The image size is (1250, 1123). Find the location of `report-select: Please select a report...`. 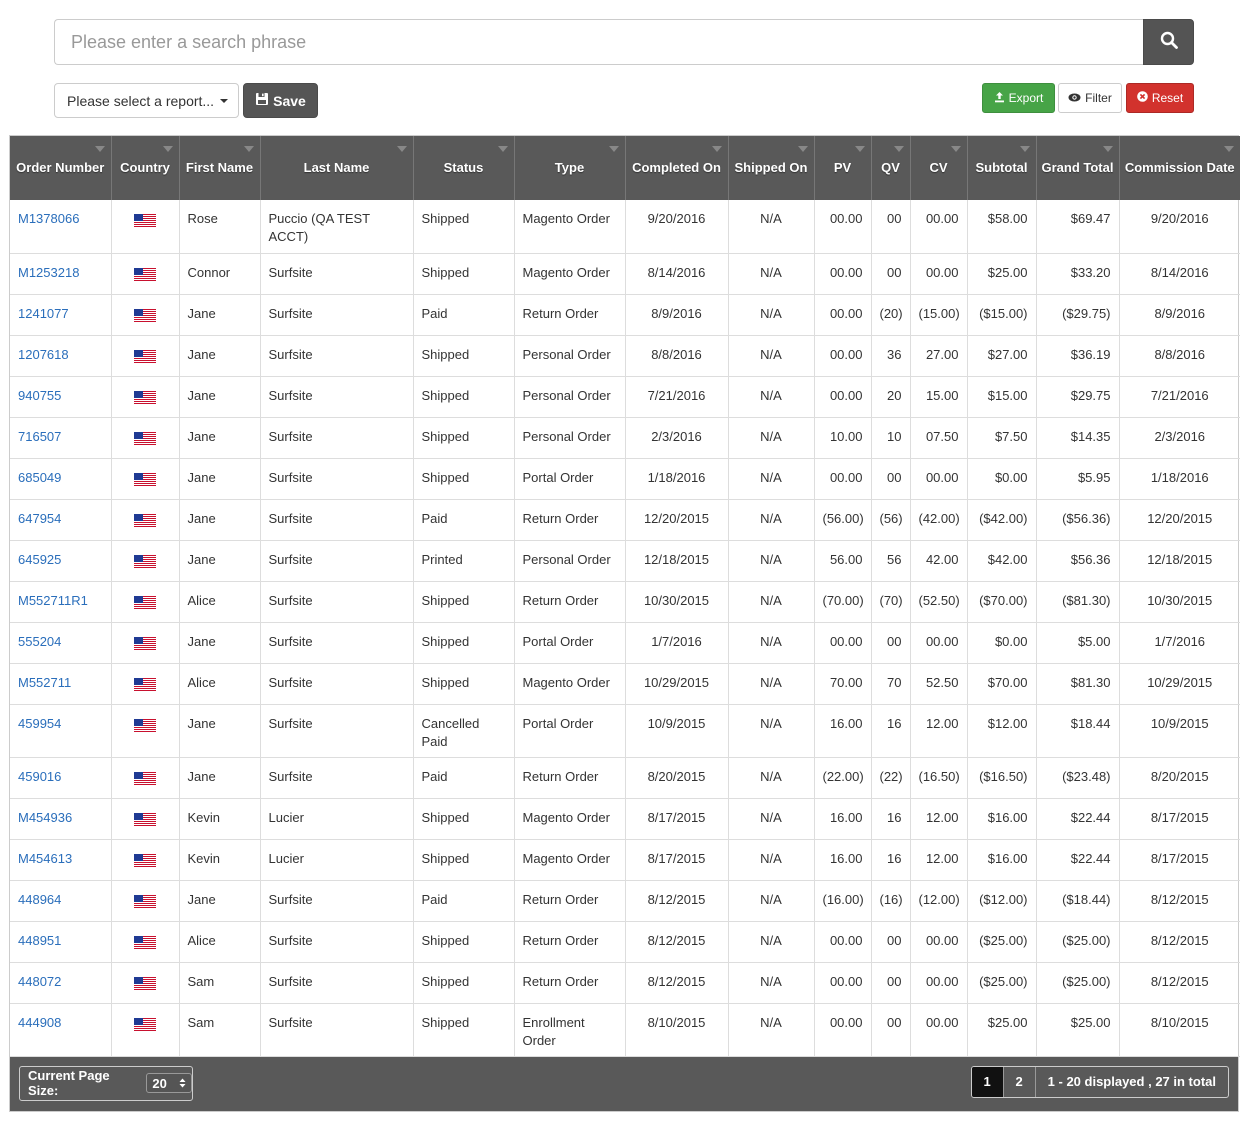

report-select: Please select a report... is located at coordinates (146, 100).